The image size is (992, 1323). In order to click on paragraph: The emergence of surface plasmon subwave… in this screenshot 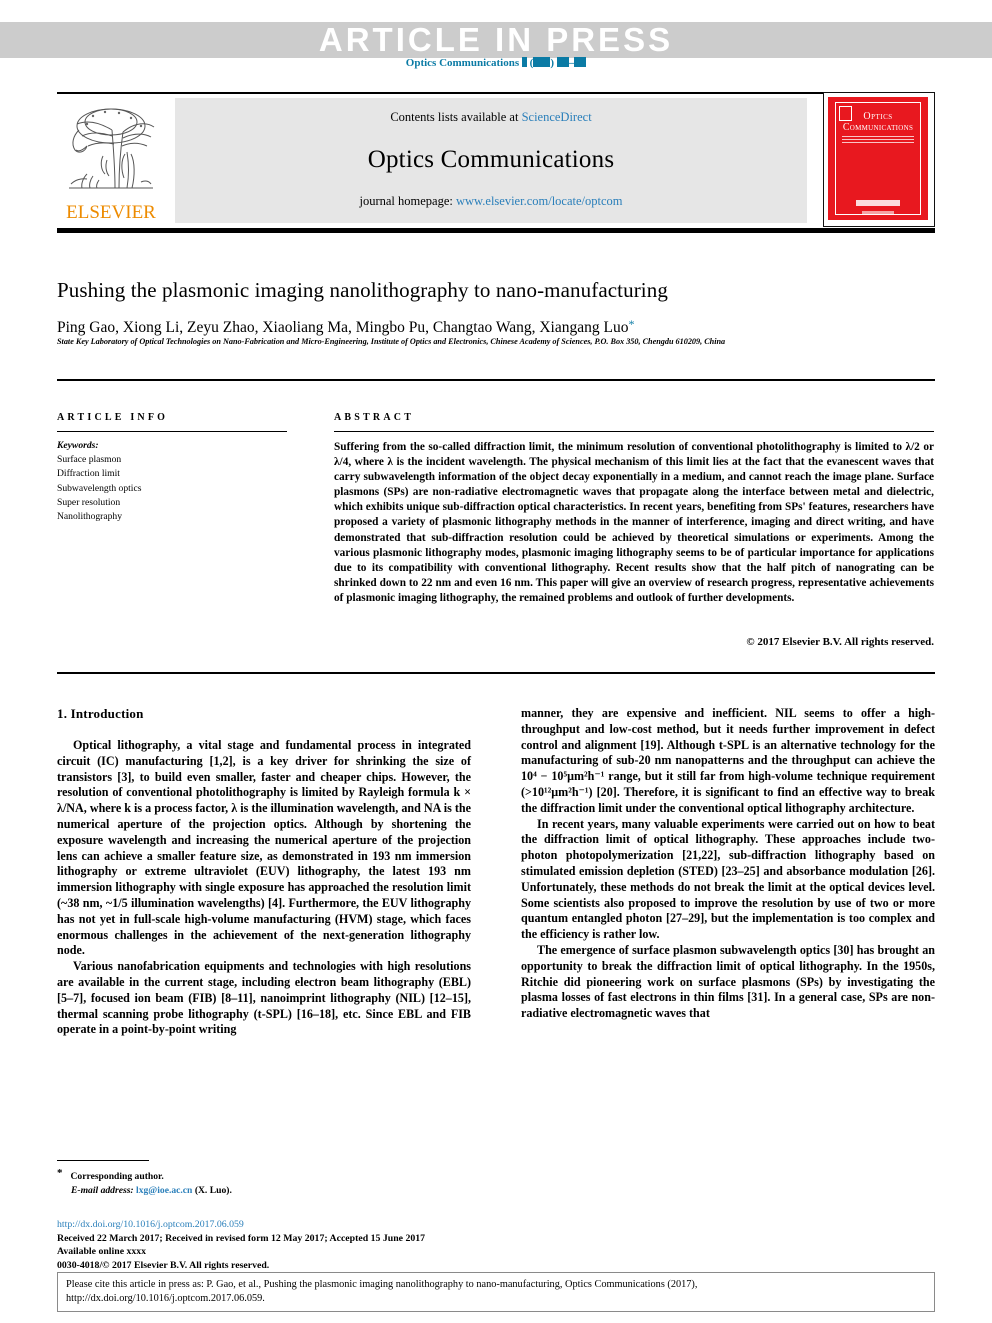, I will do `click(728, 981)`.